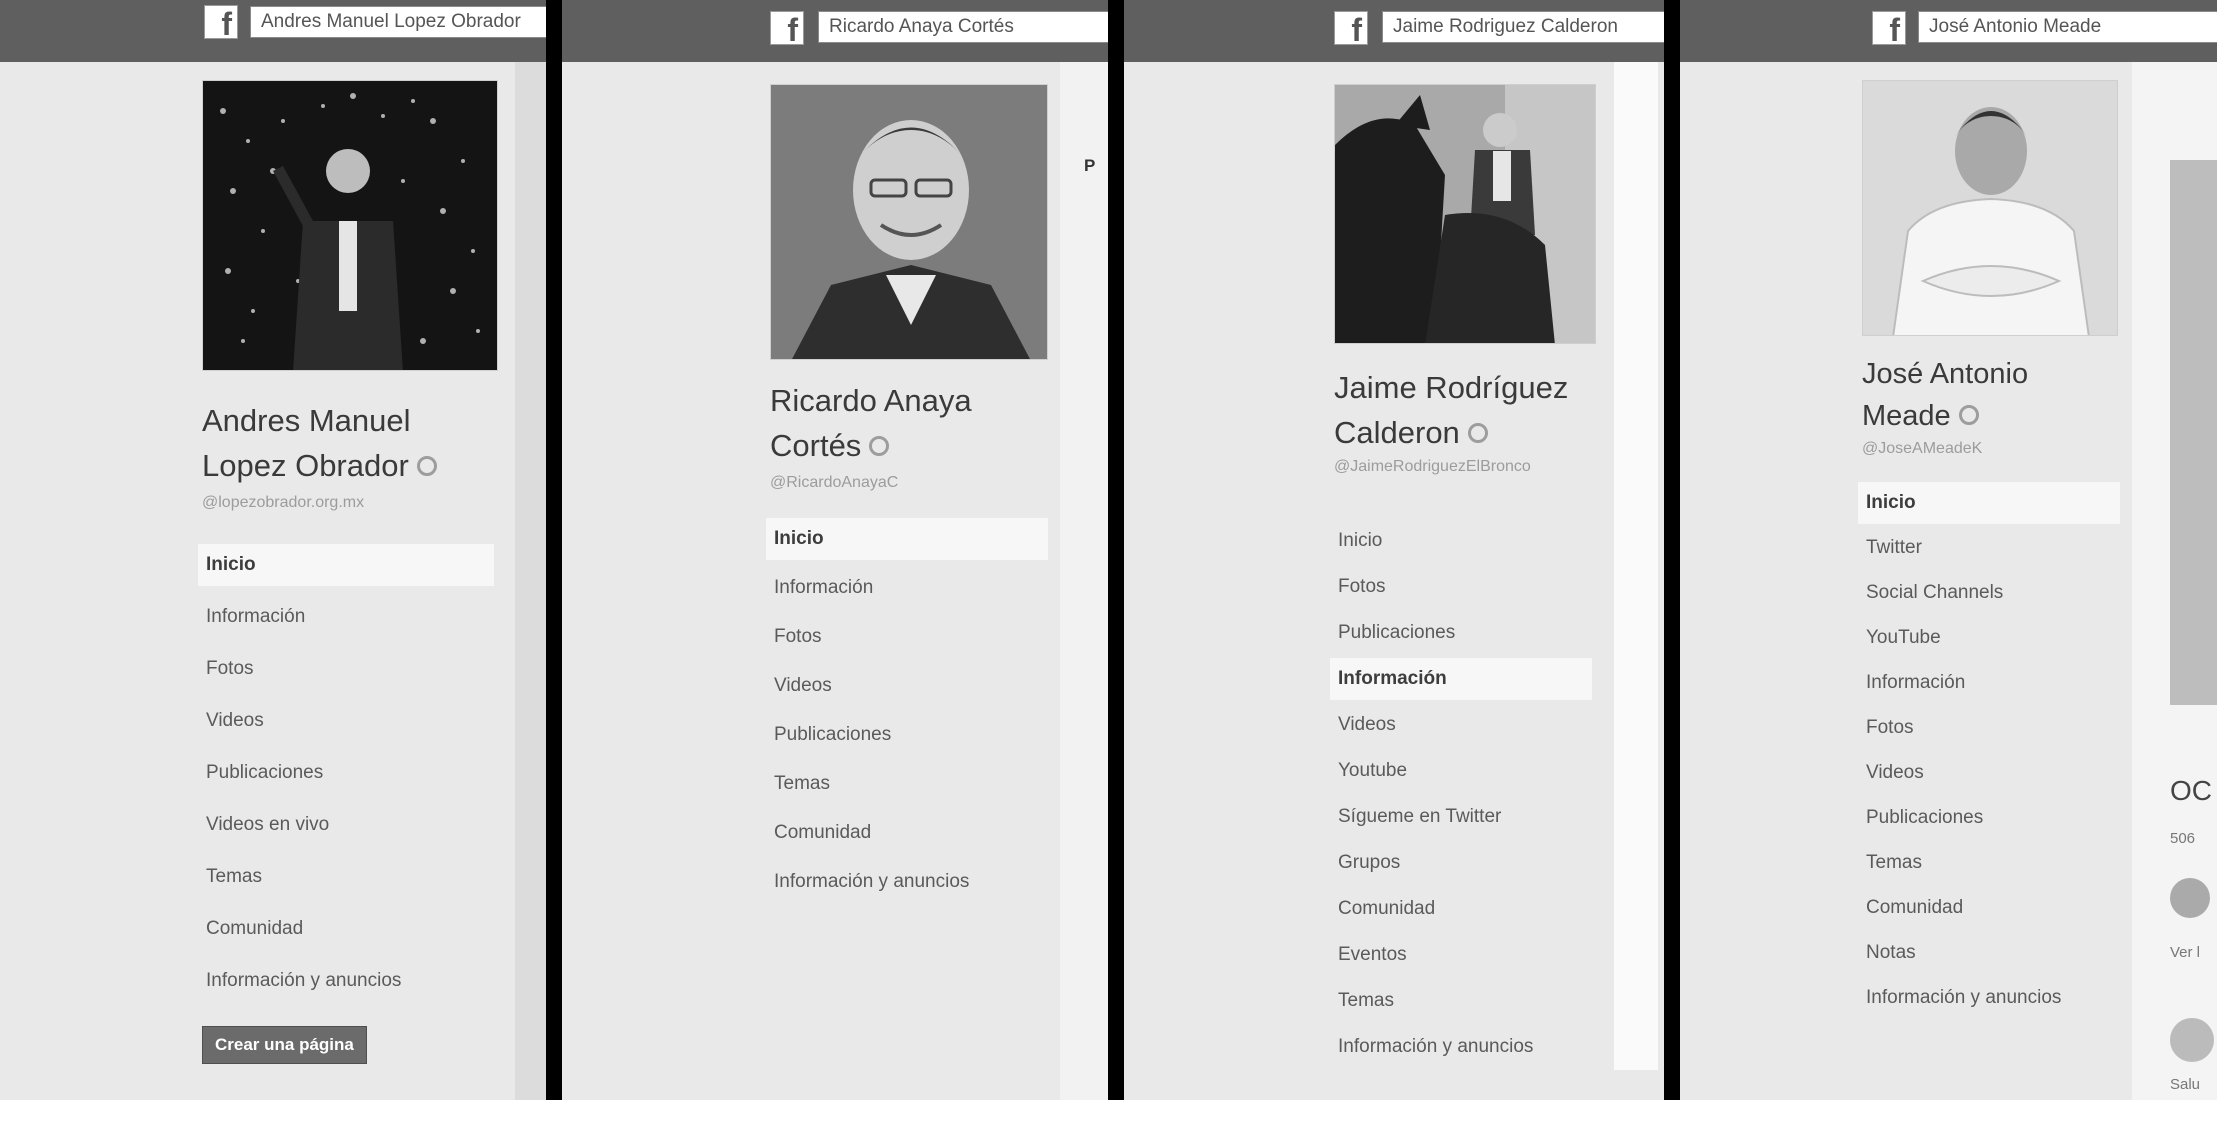  Describe the element at coordinates (2185, 952) in the screenshot. I see `content-link: Ver l` at that location.